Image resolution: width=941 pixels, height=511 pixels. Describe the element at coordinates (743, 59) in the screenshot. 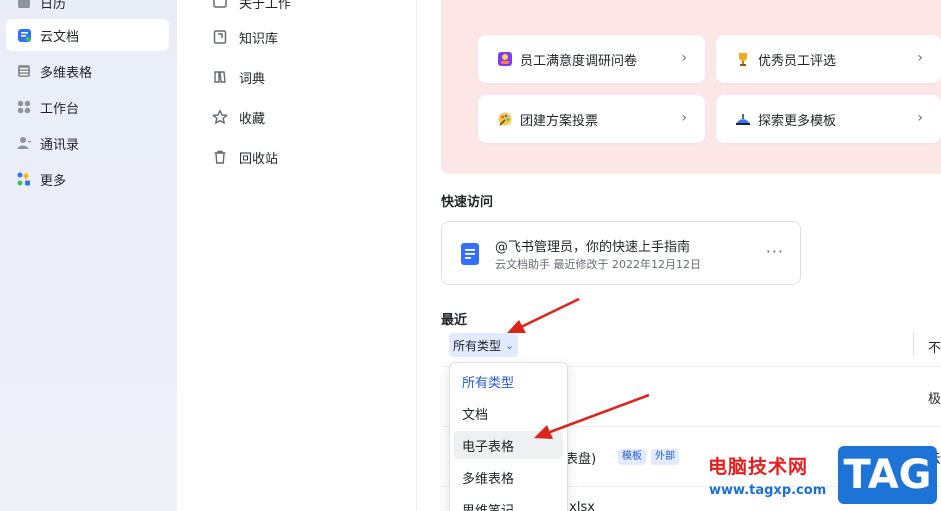

I see `trophy-icon` at that location.